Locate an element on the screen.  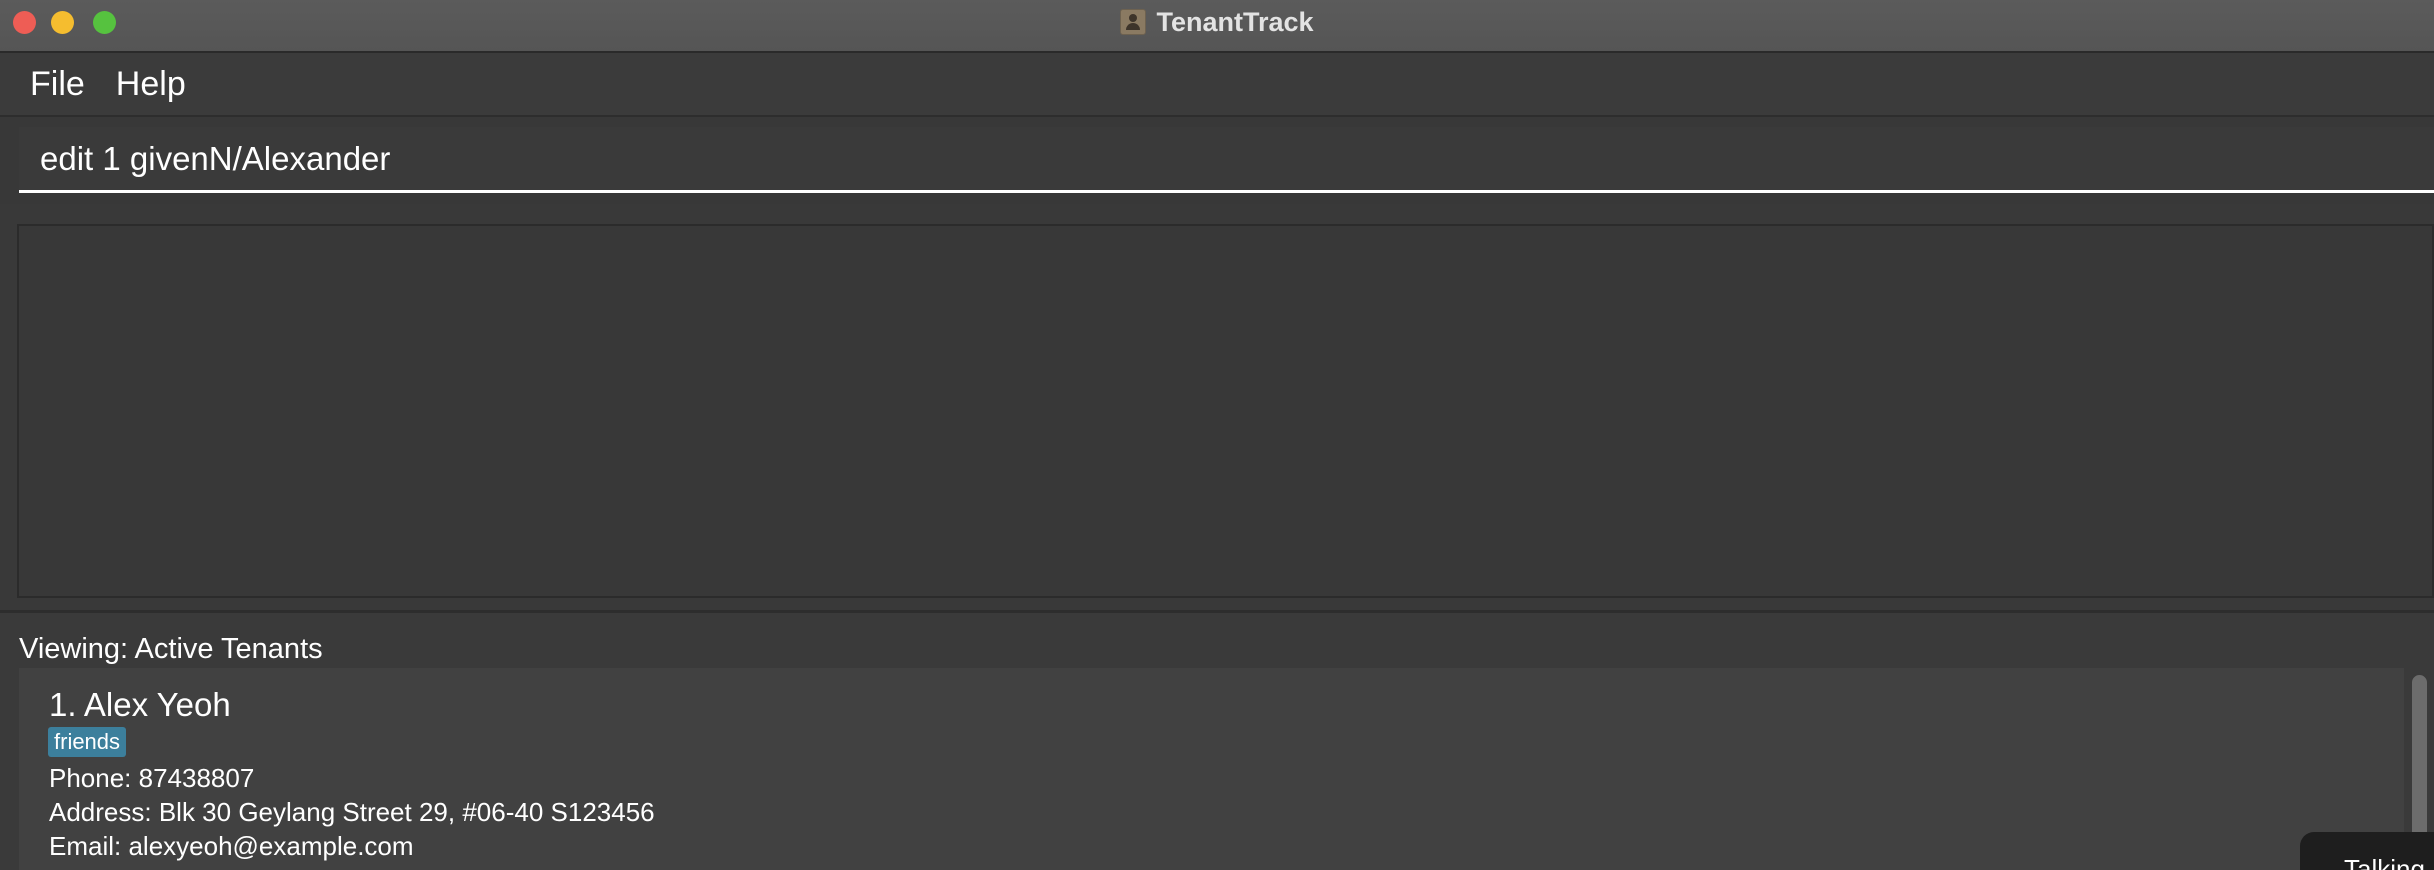
command-box is located at coordinates (1217, 160).